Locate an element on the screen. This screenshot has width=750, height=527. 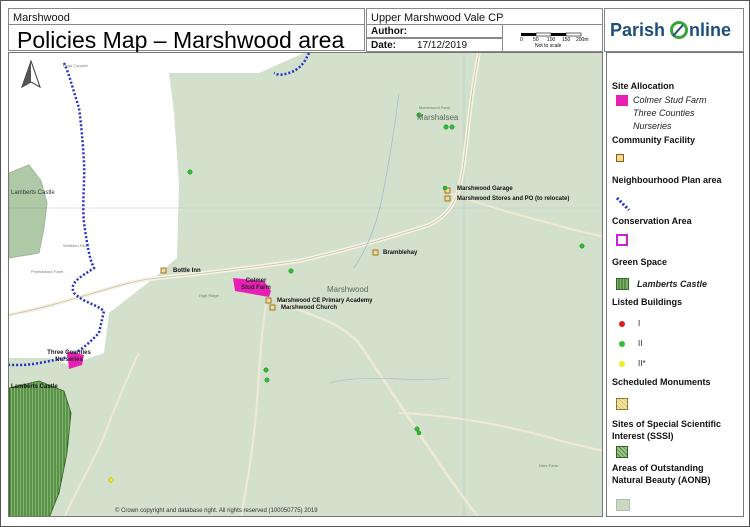
label-lamberts-castle-south: Lamberts Castle is located at coordinates (34, 387).